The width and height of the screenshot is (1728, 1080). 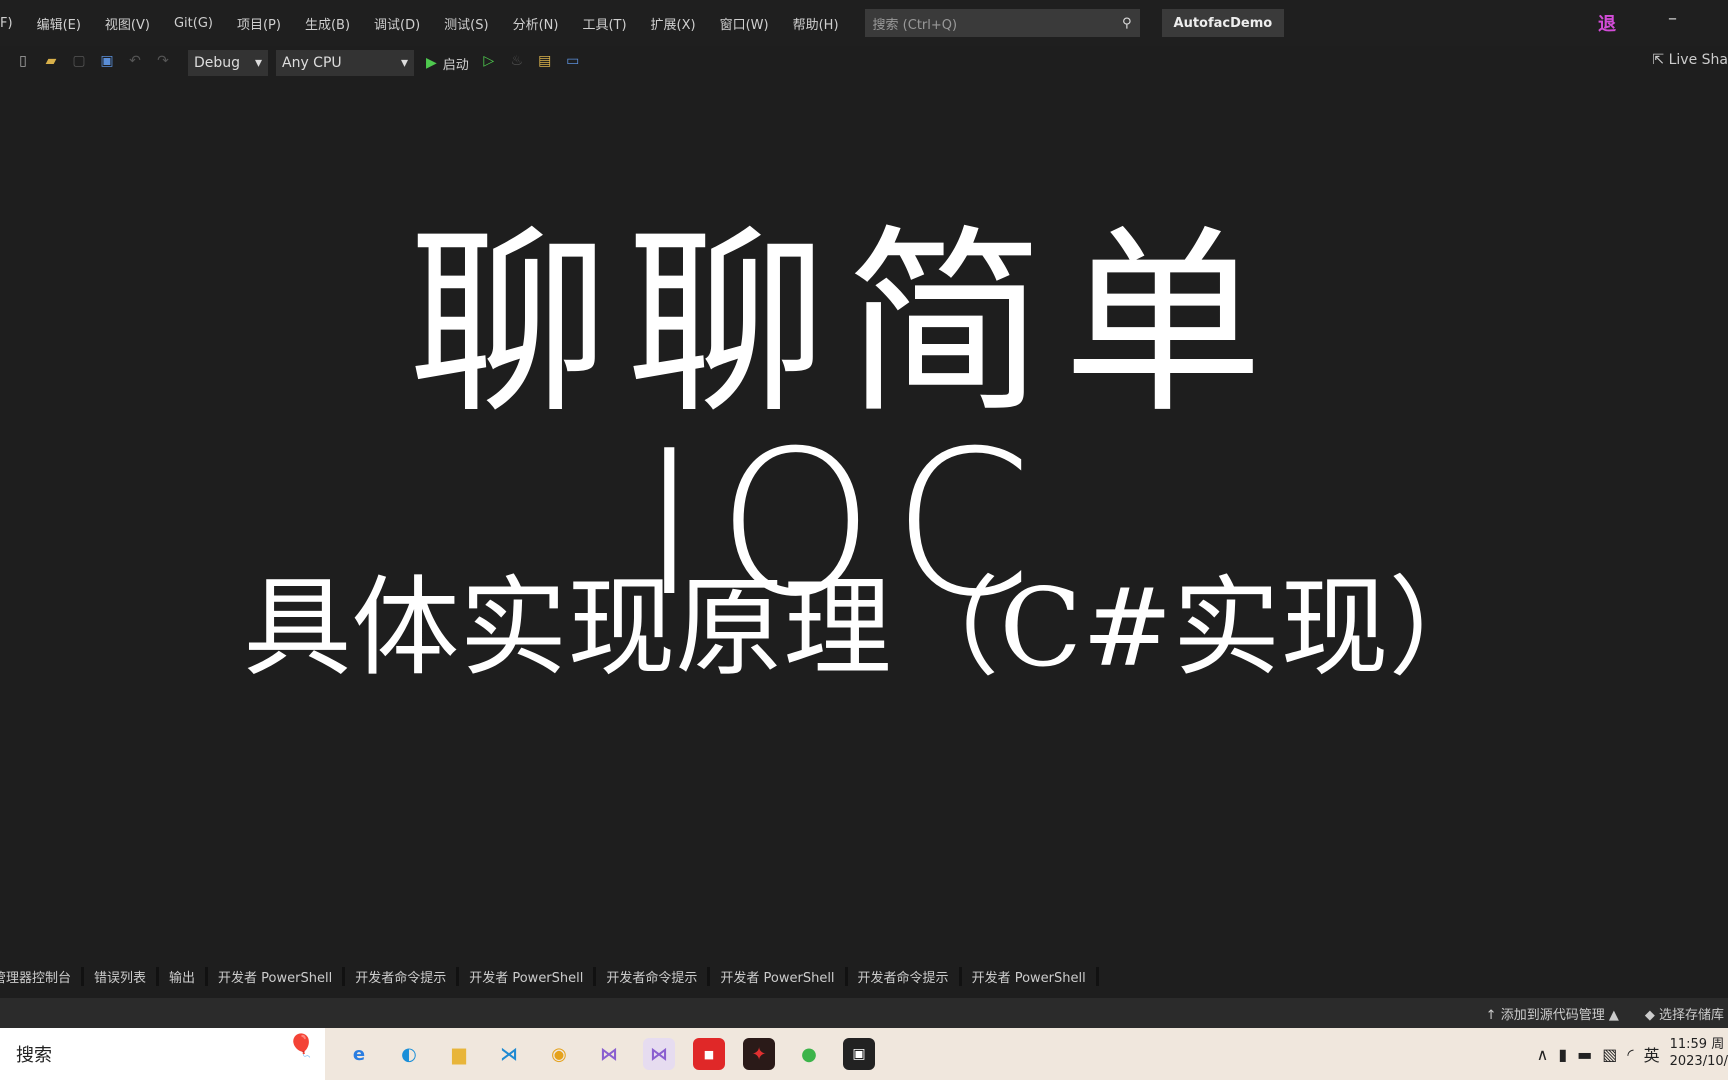 What do you see at coordinates (122, 976) in the screenshot?
I see `tab-error-list: 错误列表` at bounding box center [122, 976].